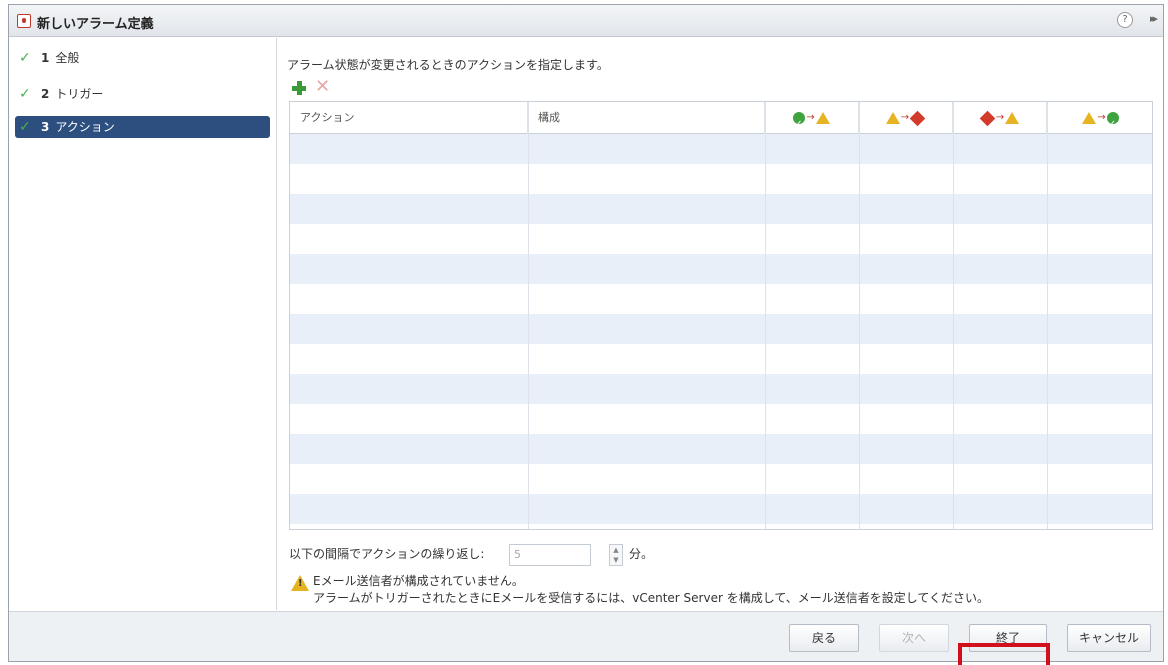 Image resolution: width=1168 pixels, height=665 pixels. I want to click on column-ok-to-warning: →, so click(812, 121).